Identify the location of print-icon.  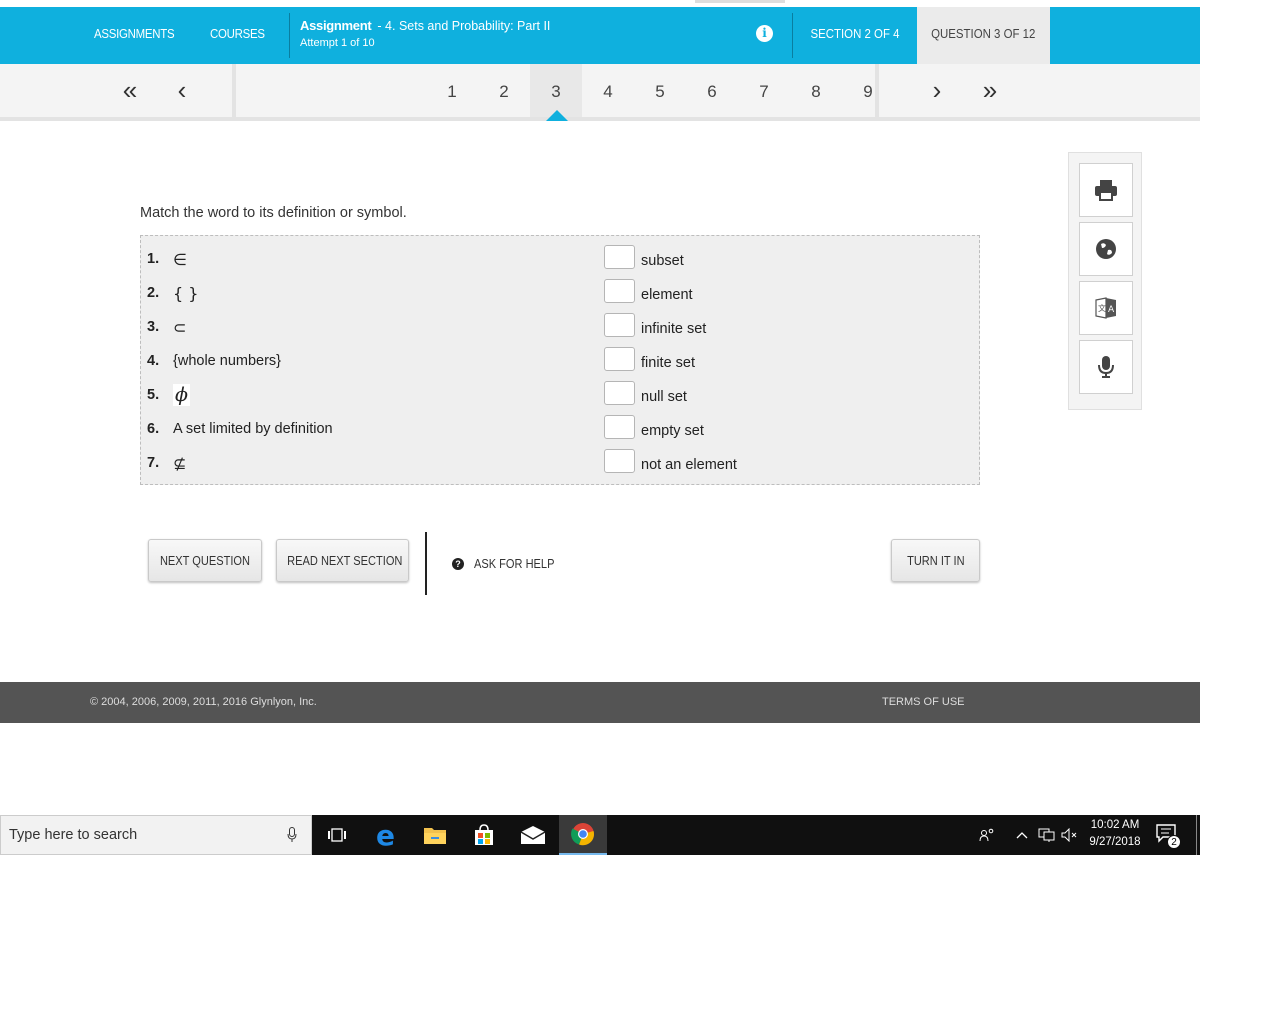
(1106, 190).